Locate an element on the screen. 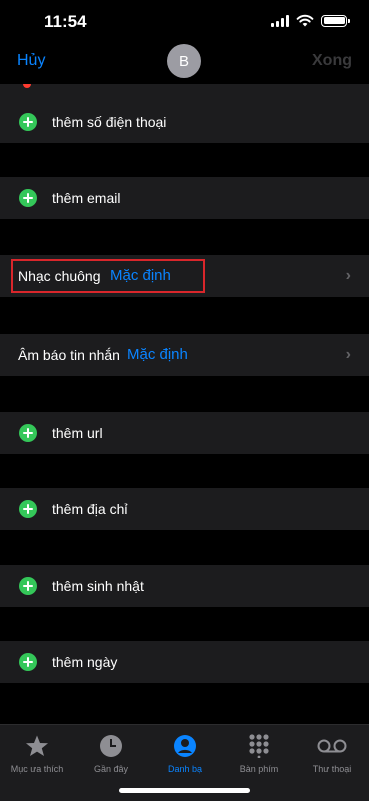 The height and width of the screenshot is (801, 369). clock-icon is located at coordinates (111, 746).